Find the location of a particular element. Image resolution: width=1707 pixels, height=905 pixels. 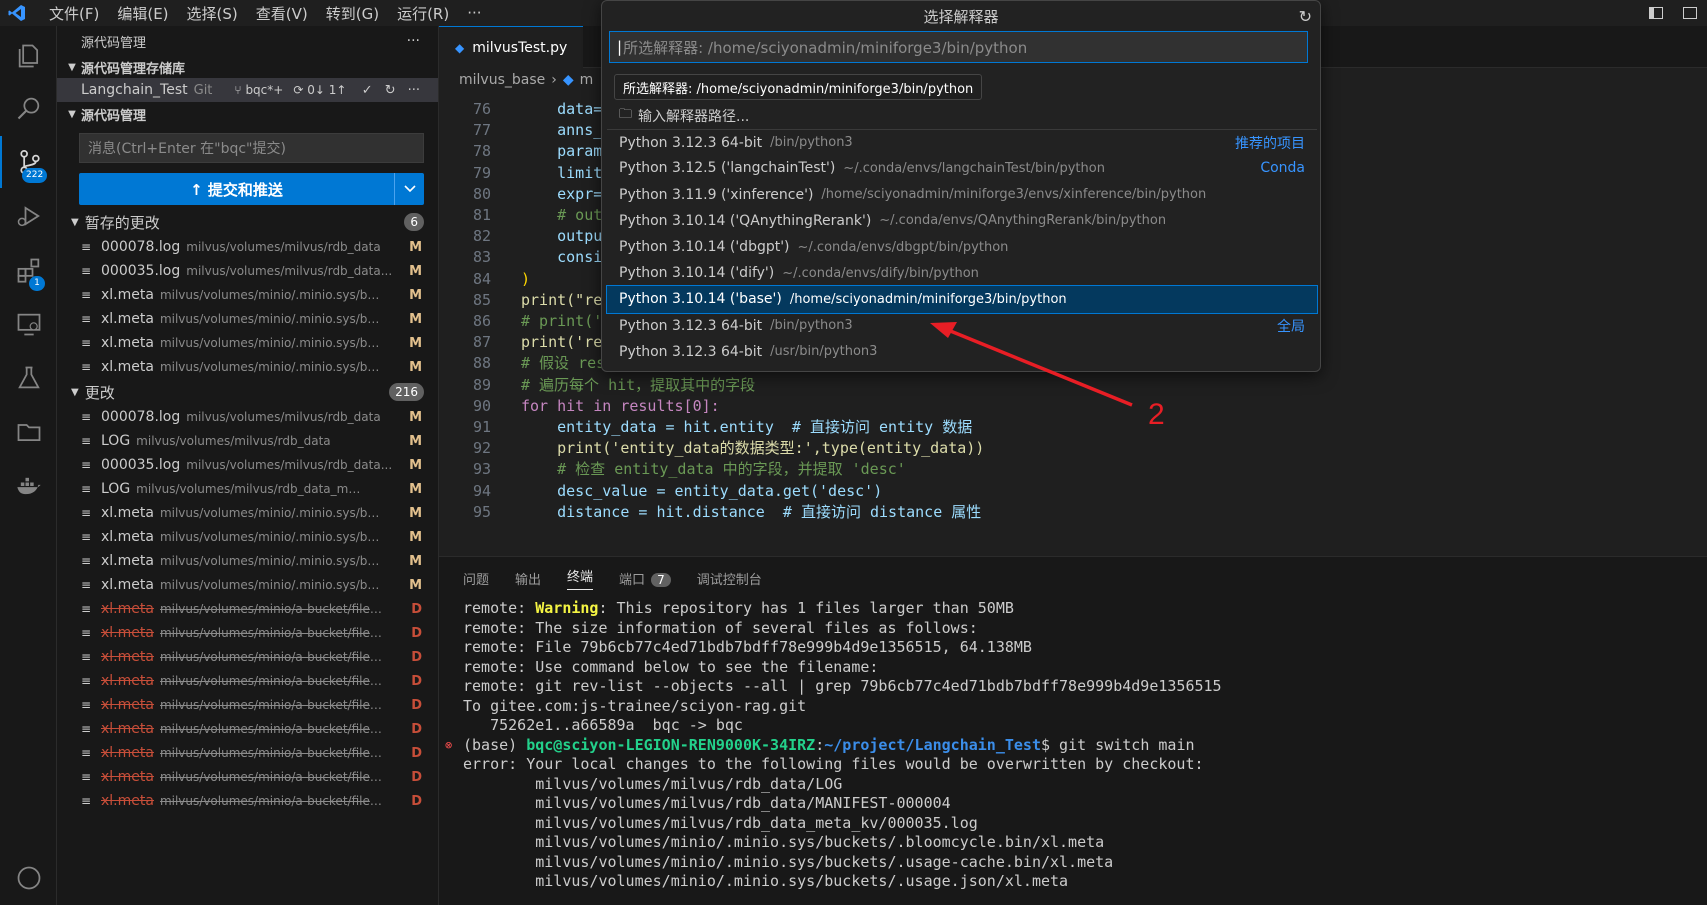

account-icon is located at coordinates (28, 878).